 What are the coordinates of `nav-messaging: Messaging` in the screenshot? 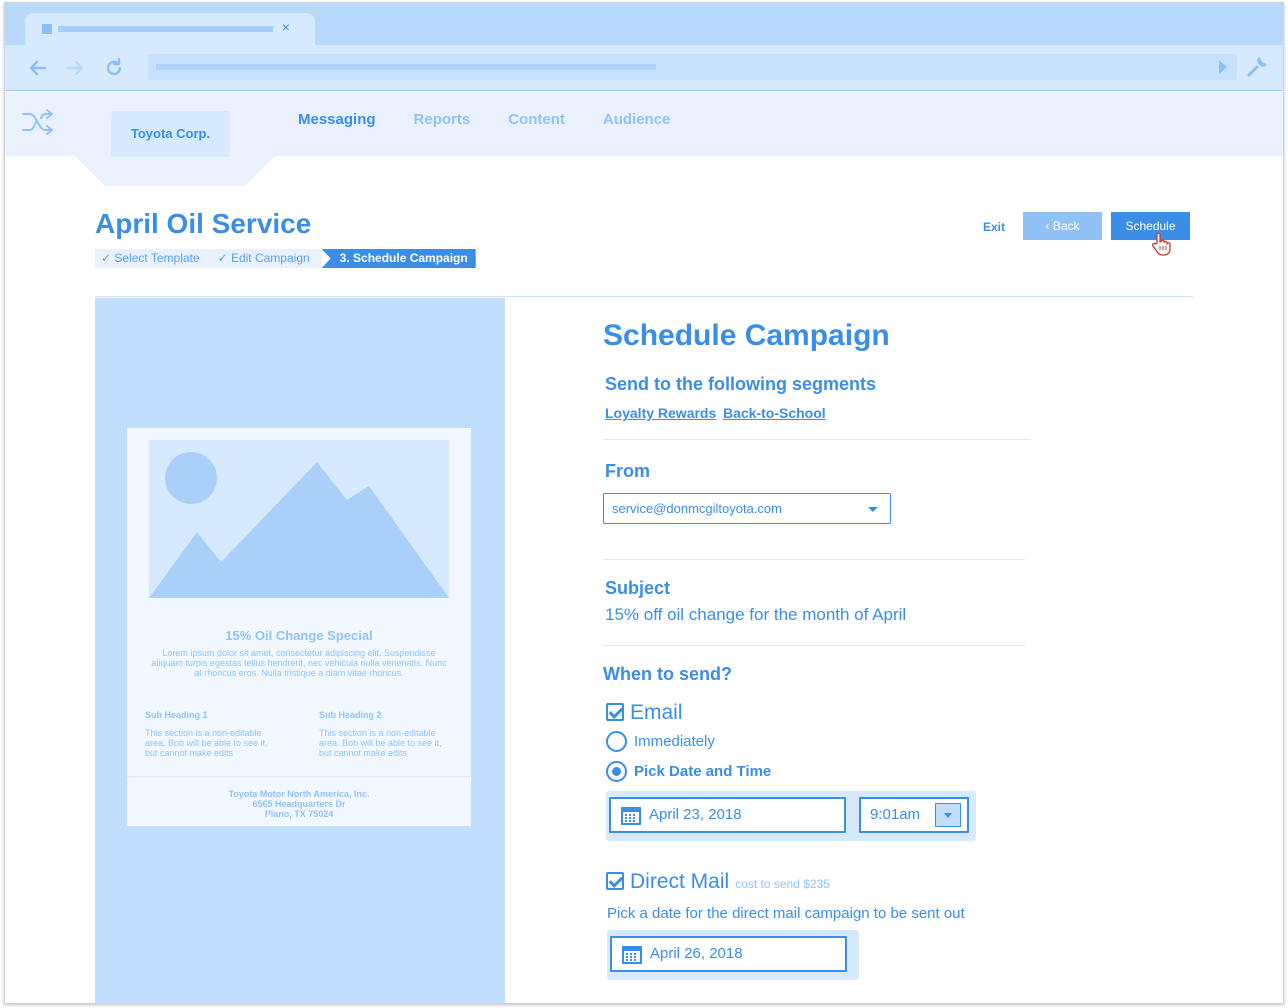 It's located at (337, 121).